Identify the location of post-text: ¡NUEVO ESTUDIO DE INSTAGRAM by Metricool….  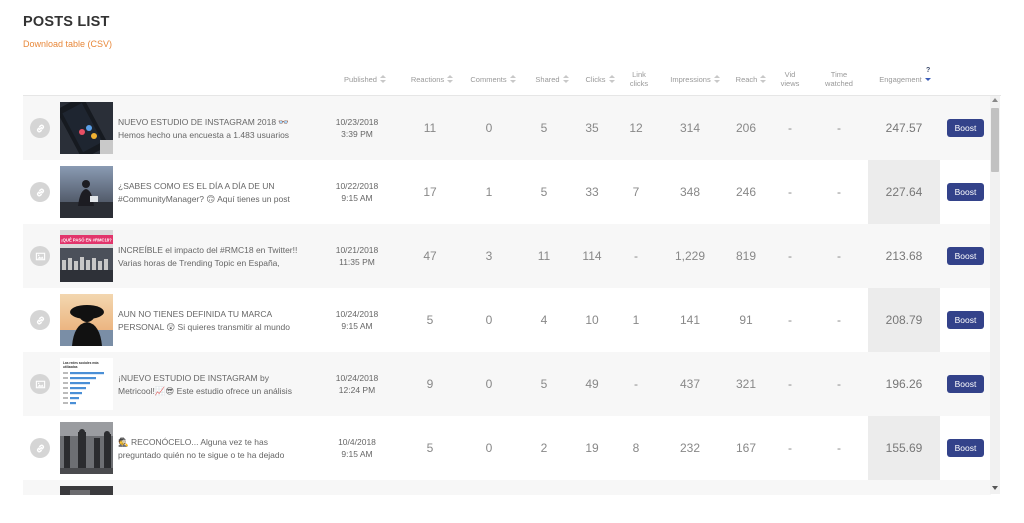
(218, 385).